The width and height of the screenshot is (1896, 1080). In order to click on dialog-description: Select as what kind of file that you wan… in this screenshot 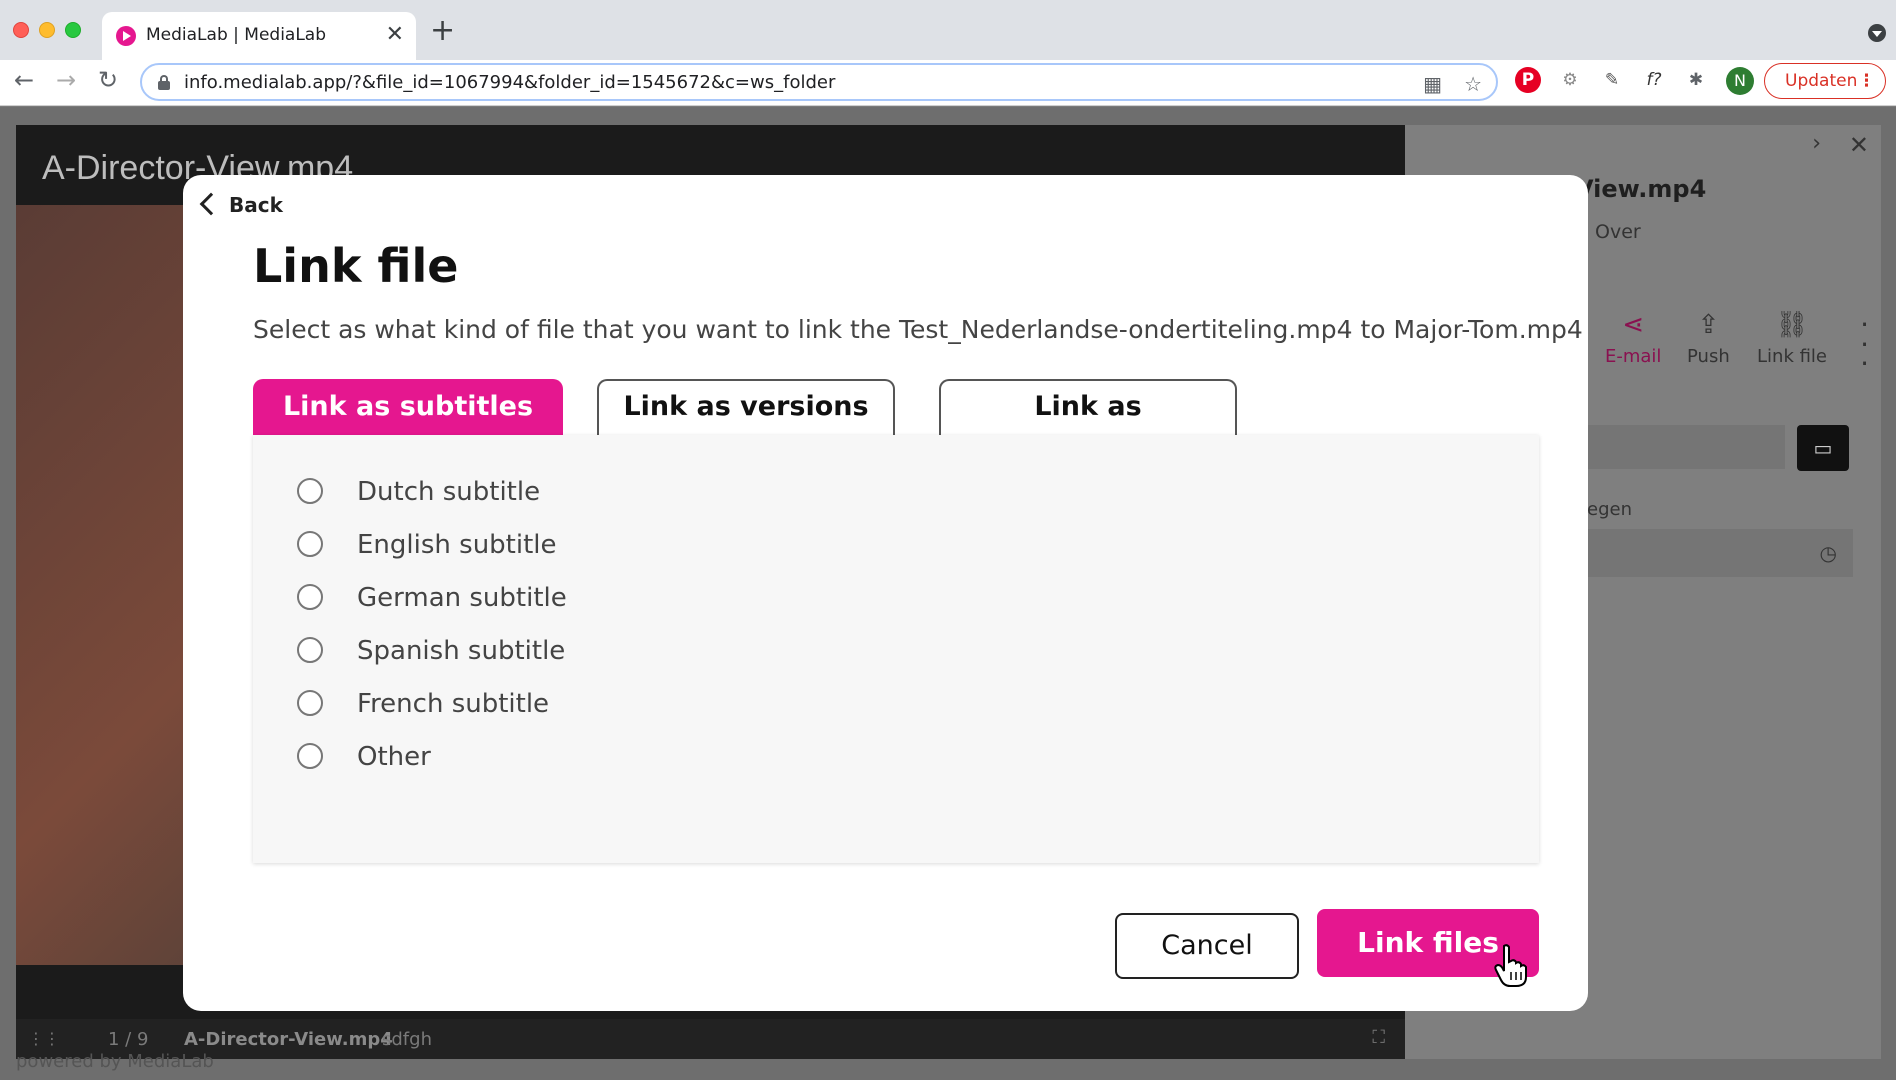, I will do `click(918, 329)`.